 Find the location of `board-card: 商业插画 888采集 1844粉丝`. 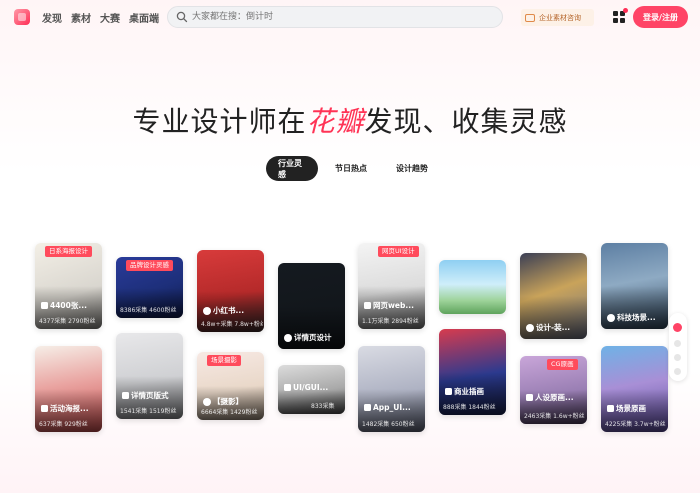

board-card: 商业插画 888采集 1844粉丝 is located at coordinates (472, 372).